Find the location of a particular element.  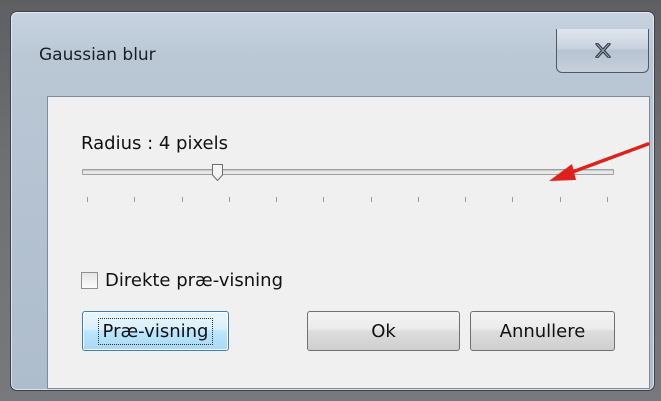

direct-preview-checkbox is located at coordinates (89, 280).